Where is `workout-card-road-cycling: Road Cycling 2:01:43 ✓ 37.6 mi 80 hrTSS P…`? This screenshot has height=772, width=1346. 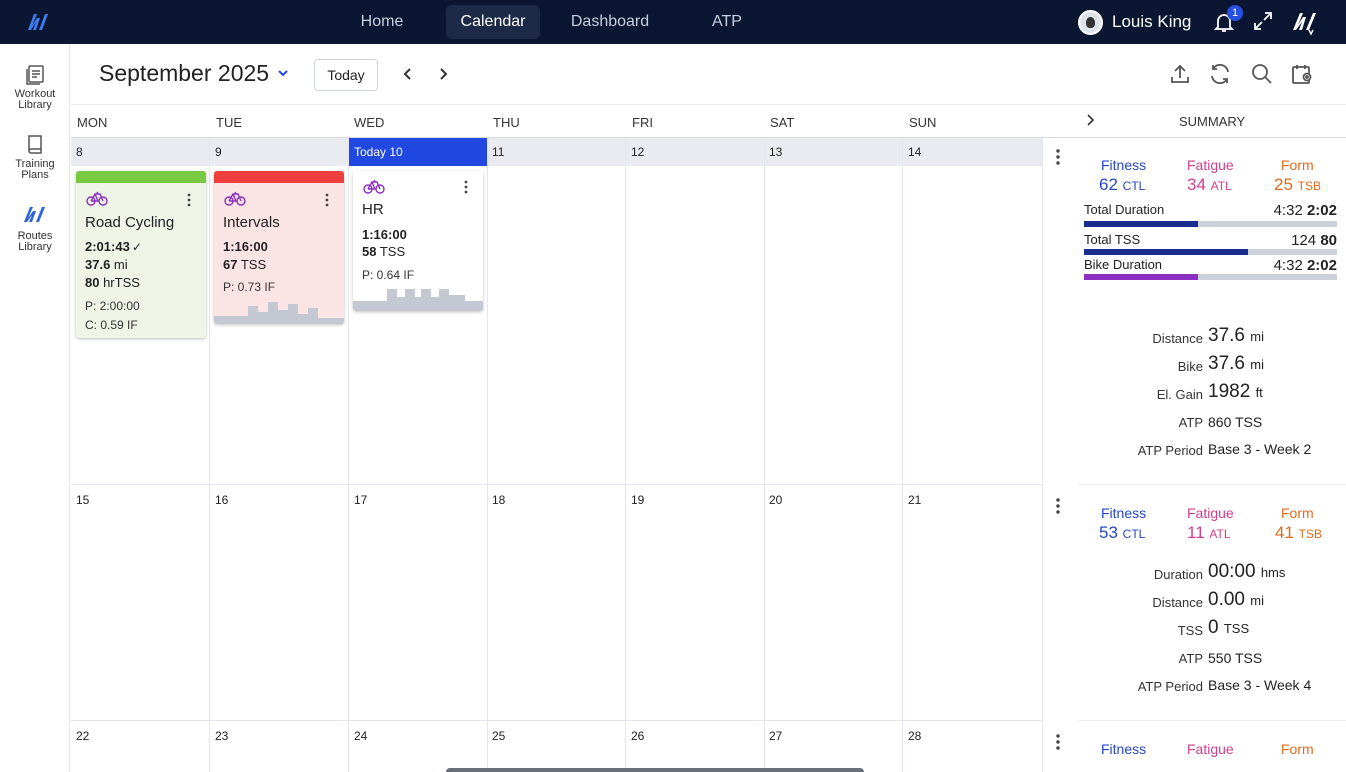
workout-card-road-cycling: Road Cycling 2:01:43 ✓ 37.6 mi 80 hrTSS P… is located at coordinates (141, 254).